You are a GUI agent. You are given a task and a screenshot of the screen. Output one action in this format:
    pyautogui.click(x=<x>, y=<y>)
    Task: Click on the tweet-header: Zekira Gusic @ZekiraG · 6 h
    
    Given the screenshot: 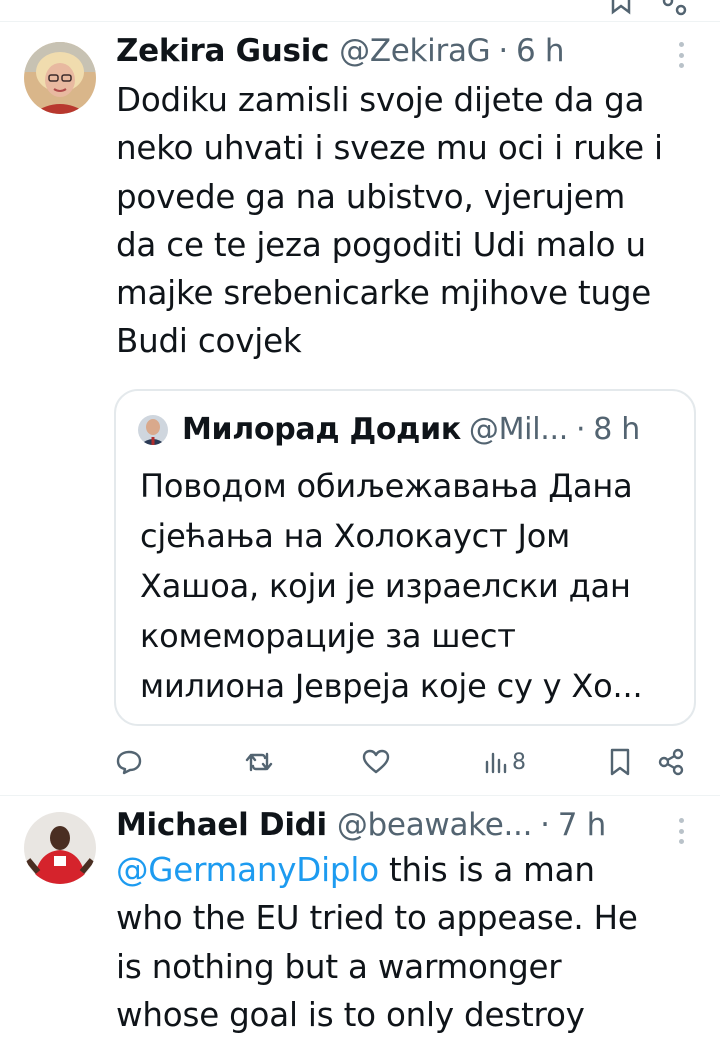 What is the action you would take?
    pyautogui.click(x=340, y=51)
    